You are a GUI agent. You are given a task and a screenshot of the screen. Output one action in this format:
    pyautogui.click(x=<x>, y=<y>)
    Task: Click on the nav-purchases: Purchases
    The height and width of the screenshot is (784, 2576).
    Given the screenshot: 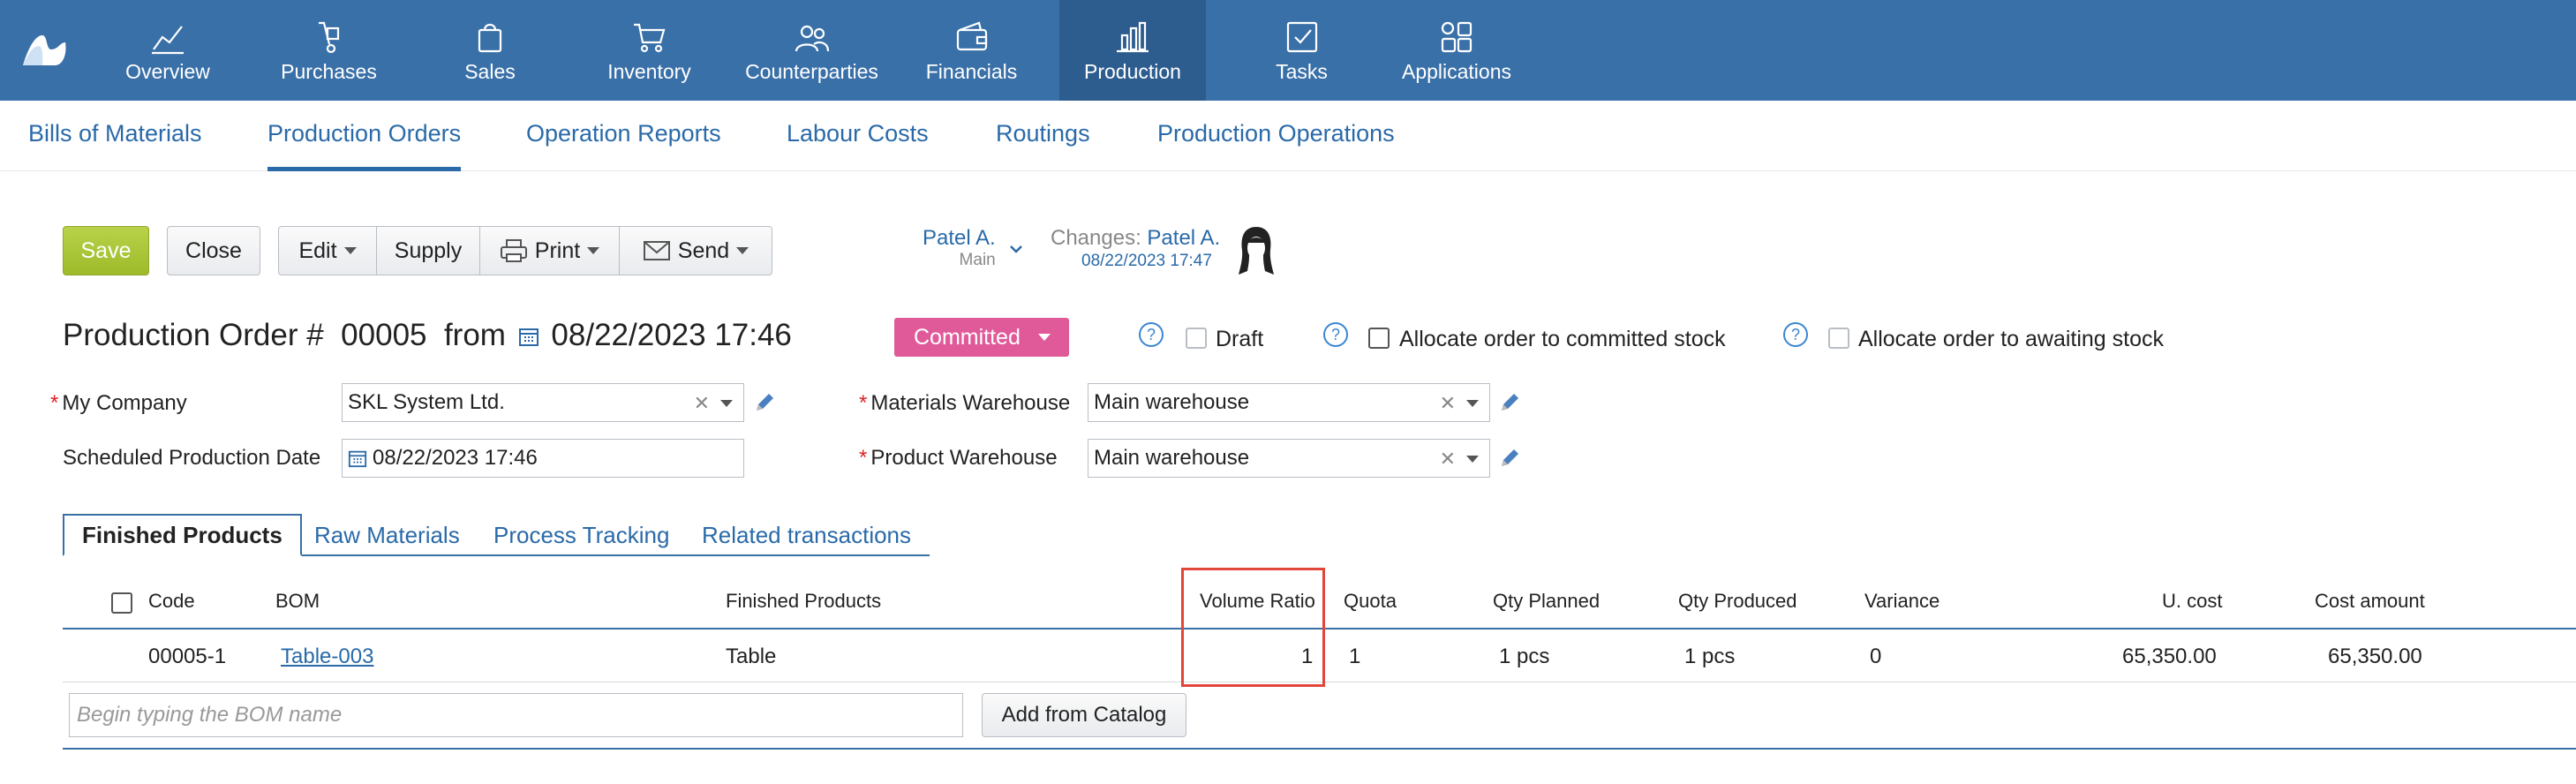 What is the action you would take?
    pyautogui.click(x=329, y=50)
    